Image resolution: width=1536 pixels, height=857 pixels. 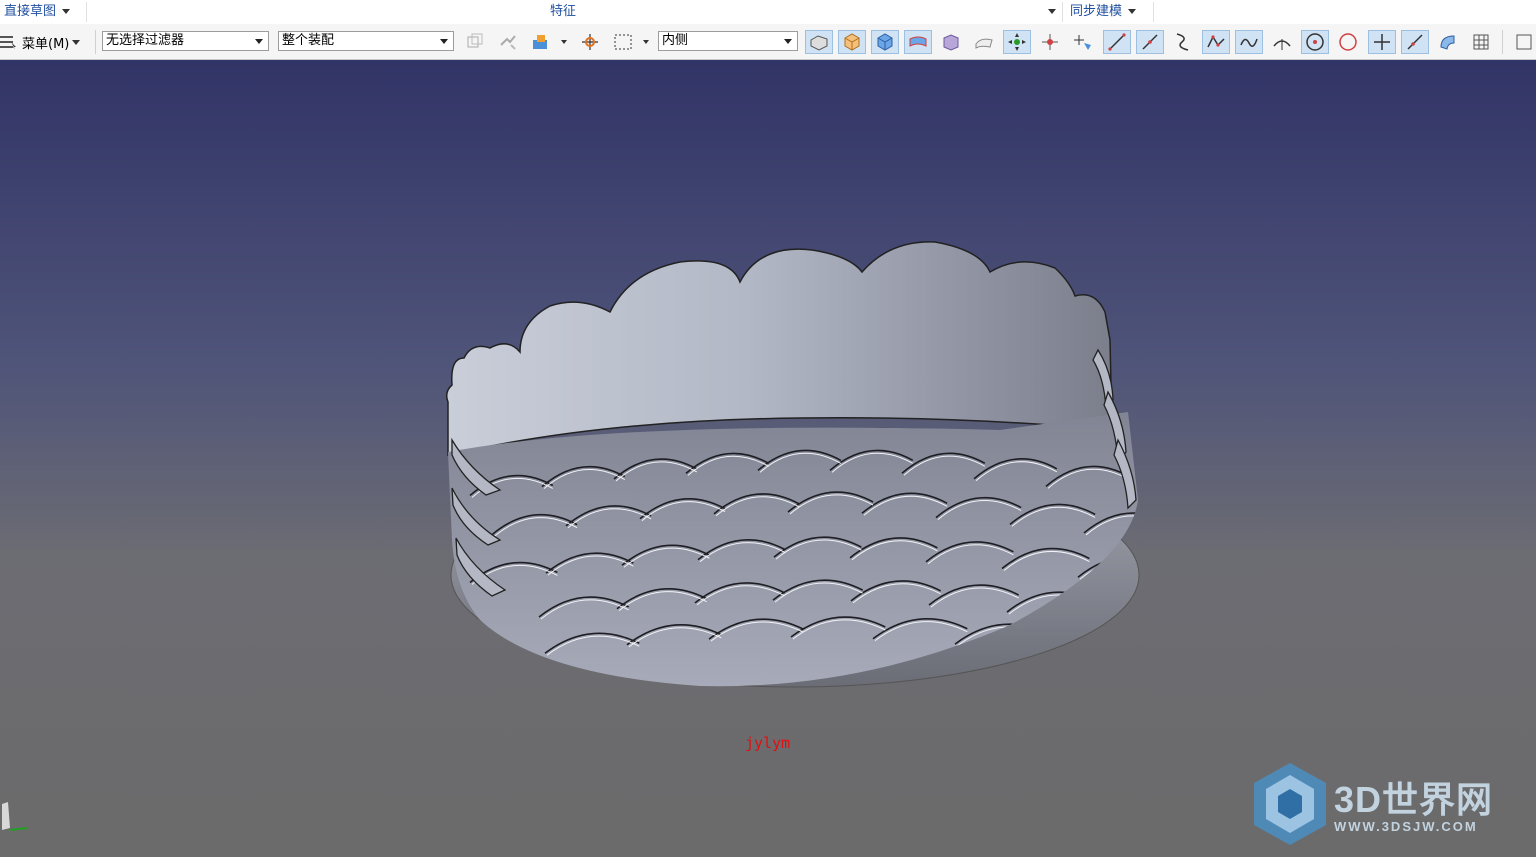 What do you see at coordinates (366, 41) in the screenshot?
I see `selection-scope-select: 整个装配` at bounding box center [366, 41].